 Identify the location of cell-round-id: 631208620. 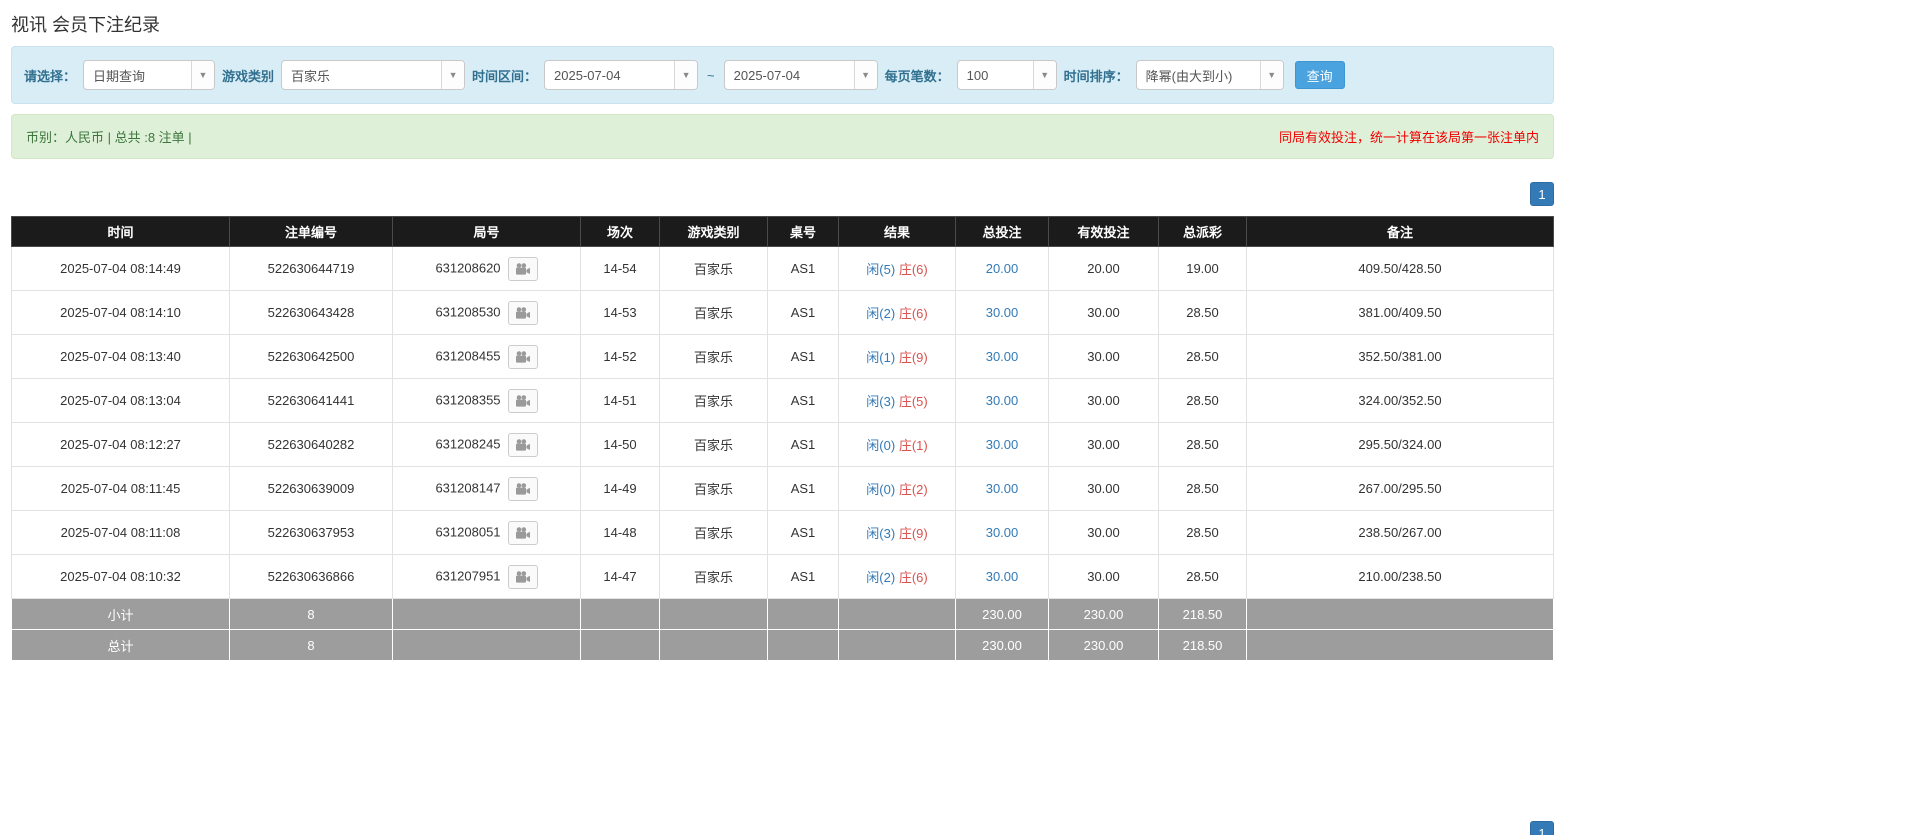
(486, 268).